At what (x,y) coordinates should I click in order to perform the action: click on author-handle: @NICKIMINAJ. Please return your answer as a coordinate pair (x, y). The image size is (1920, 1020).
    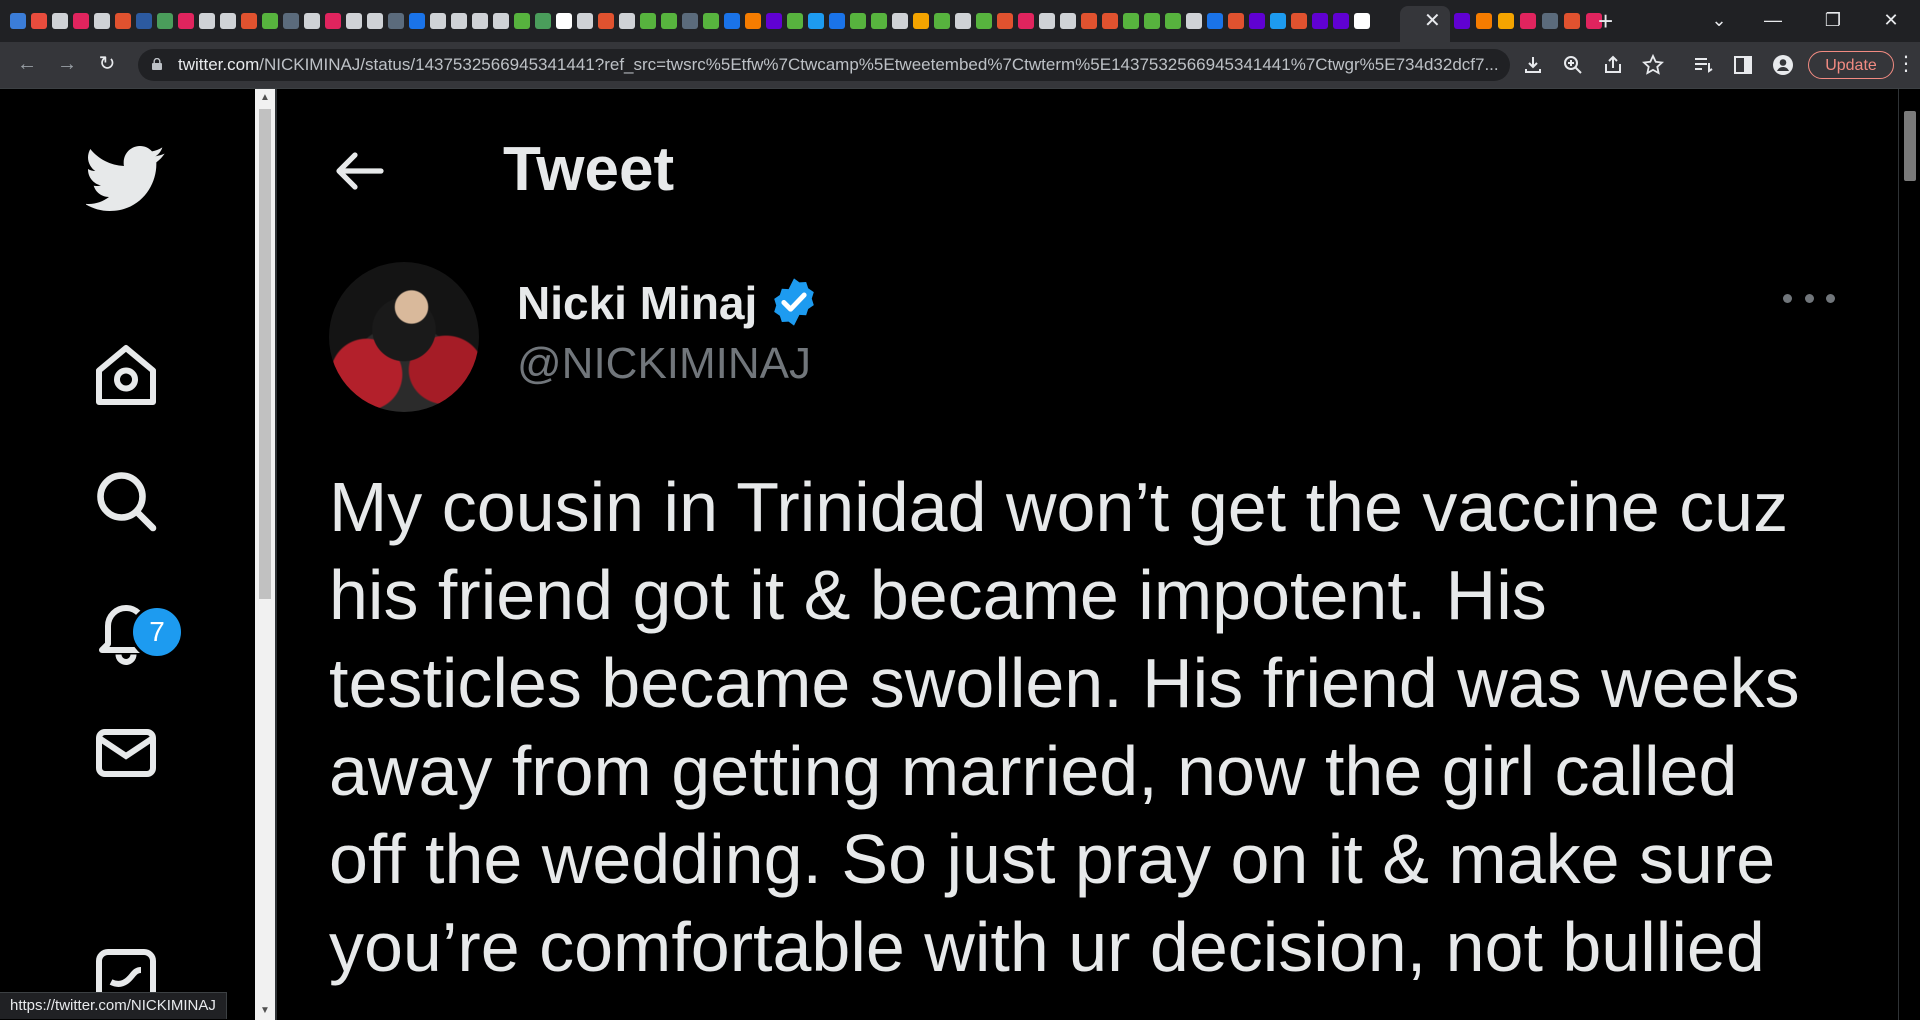
    Looking at the image, I should click on (664, 364).